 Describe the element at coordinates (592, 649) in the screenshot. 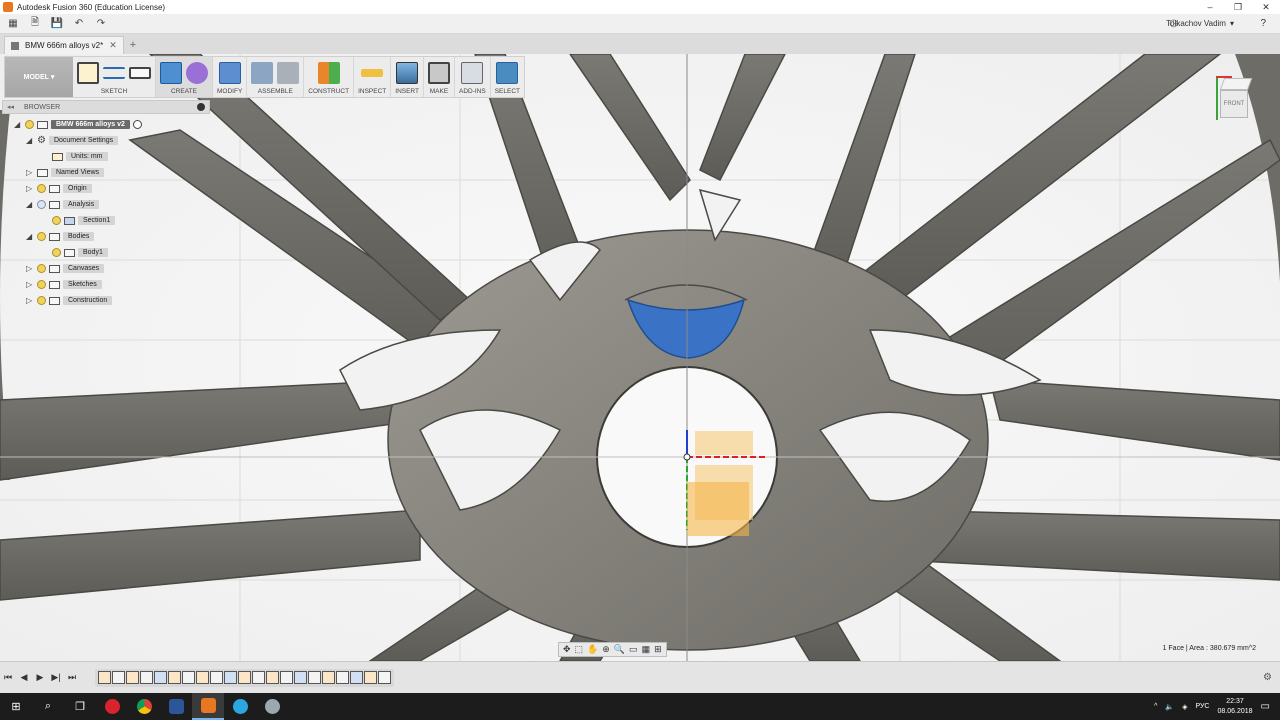

I see `pan-icon: ✋` at that location.